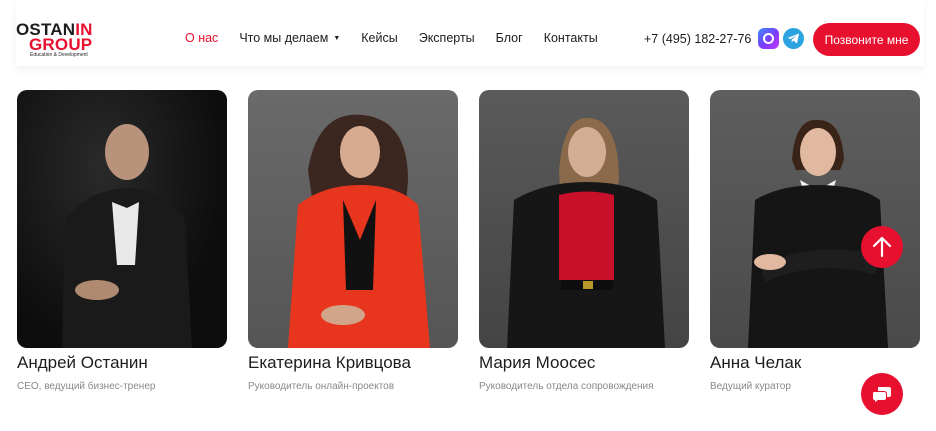 The width and height of the screenshot is (936, 431). I want to click on call-me-button: Позвоните мне, so click(866, 39).